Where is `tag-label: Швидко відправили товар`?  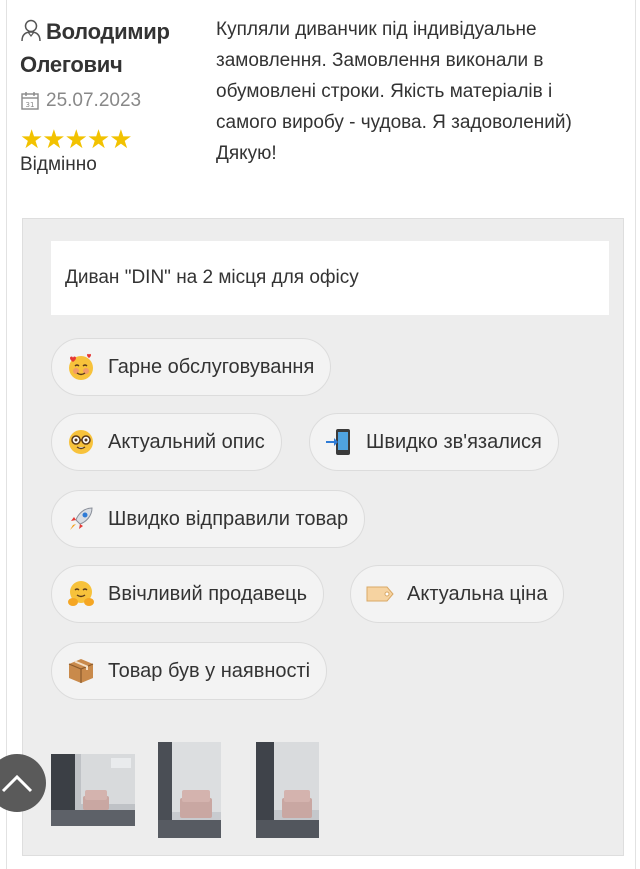 tag-label: Швидко відправили товар is located at coordinates (228, 518).